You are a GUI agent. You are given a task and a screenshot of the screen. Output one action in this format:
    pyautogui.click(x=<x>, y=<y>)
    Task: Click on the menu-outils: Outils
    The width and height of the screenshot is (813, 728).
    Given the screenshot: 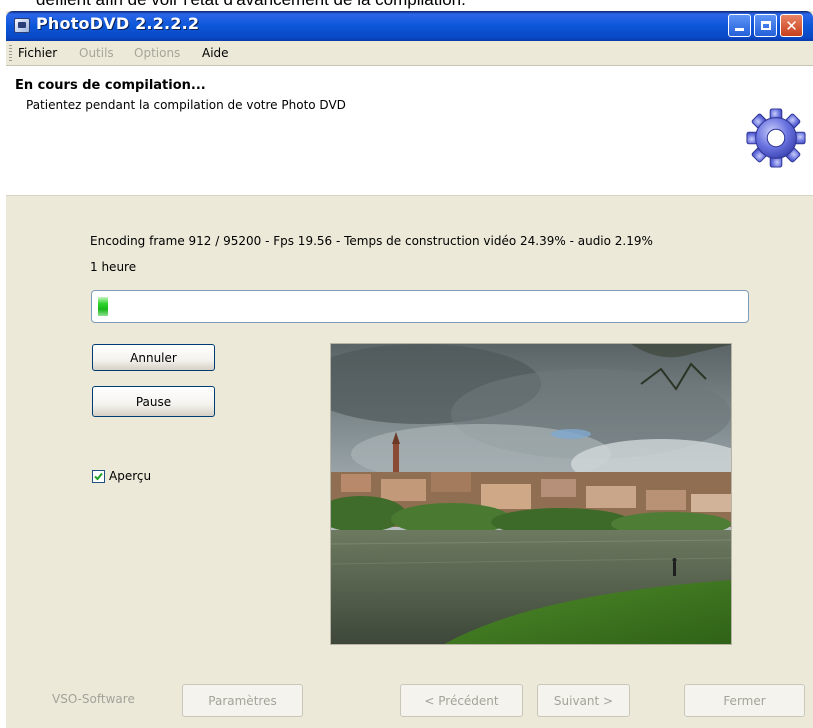 What is the action you would take?
    pyautogui.click(x=96, y=53)
    